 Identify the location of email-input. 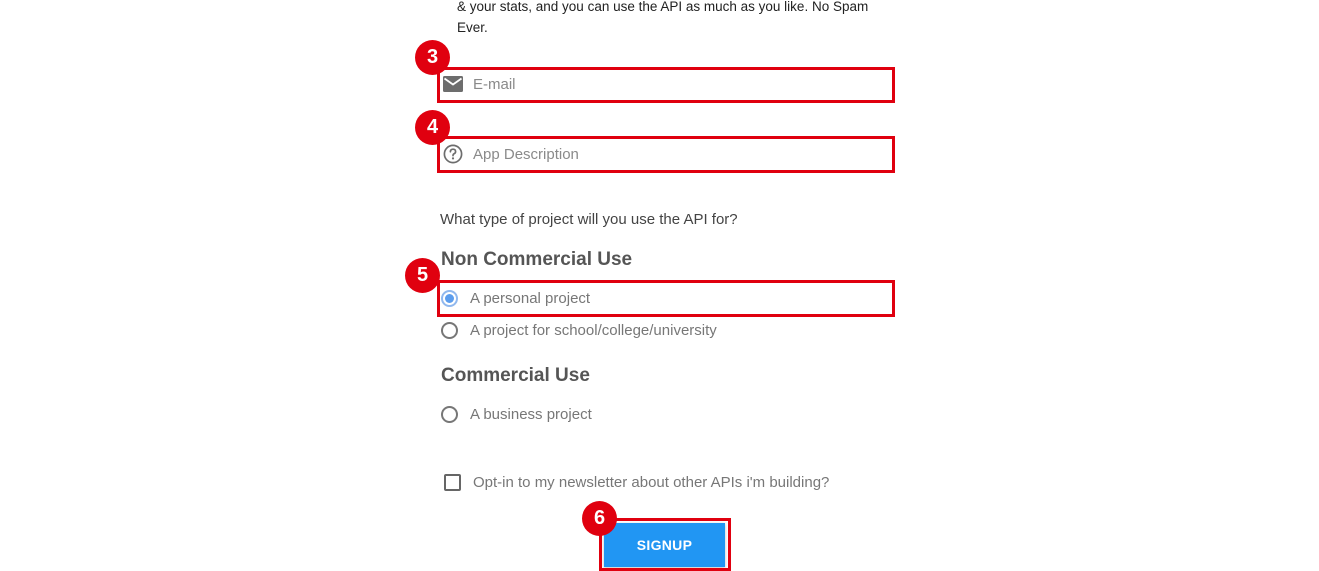
(678, 84).